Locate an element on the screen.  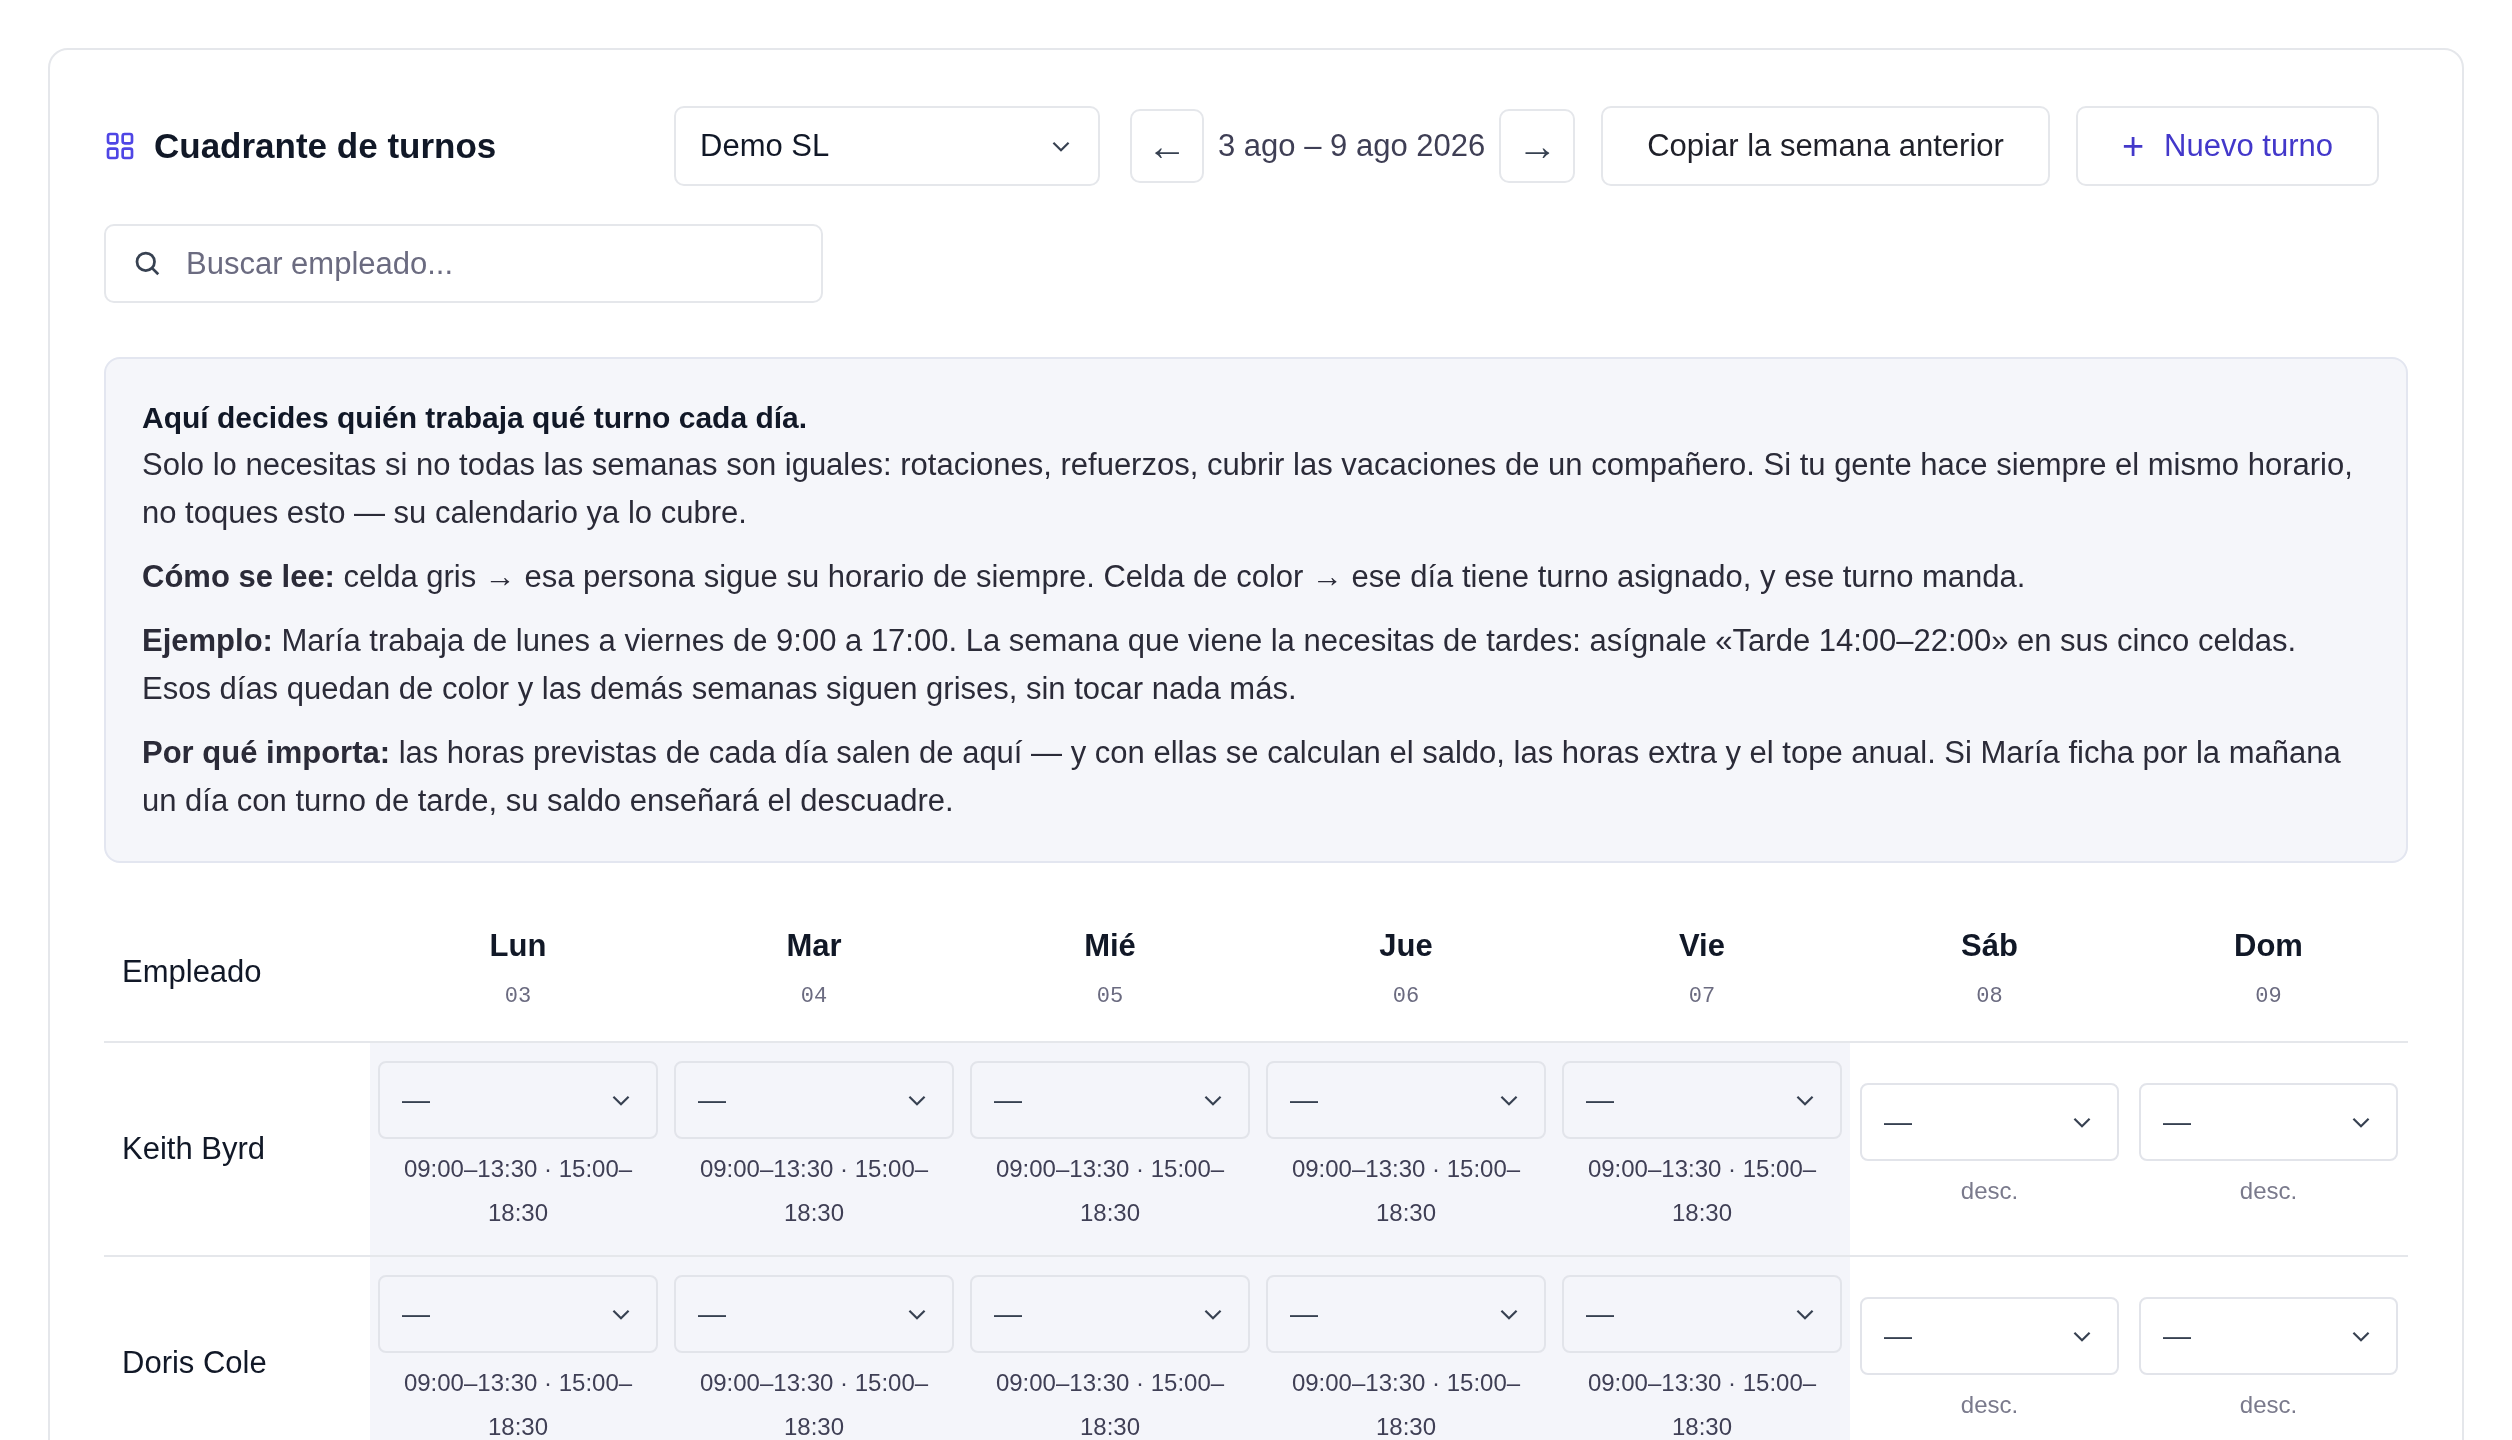
day-header: Mié is located at coordinates (1110, 946).